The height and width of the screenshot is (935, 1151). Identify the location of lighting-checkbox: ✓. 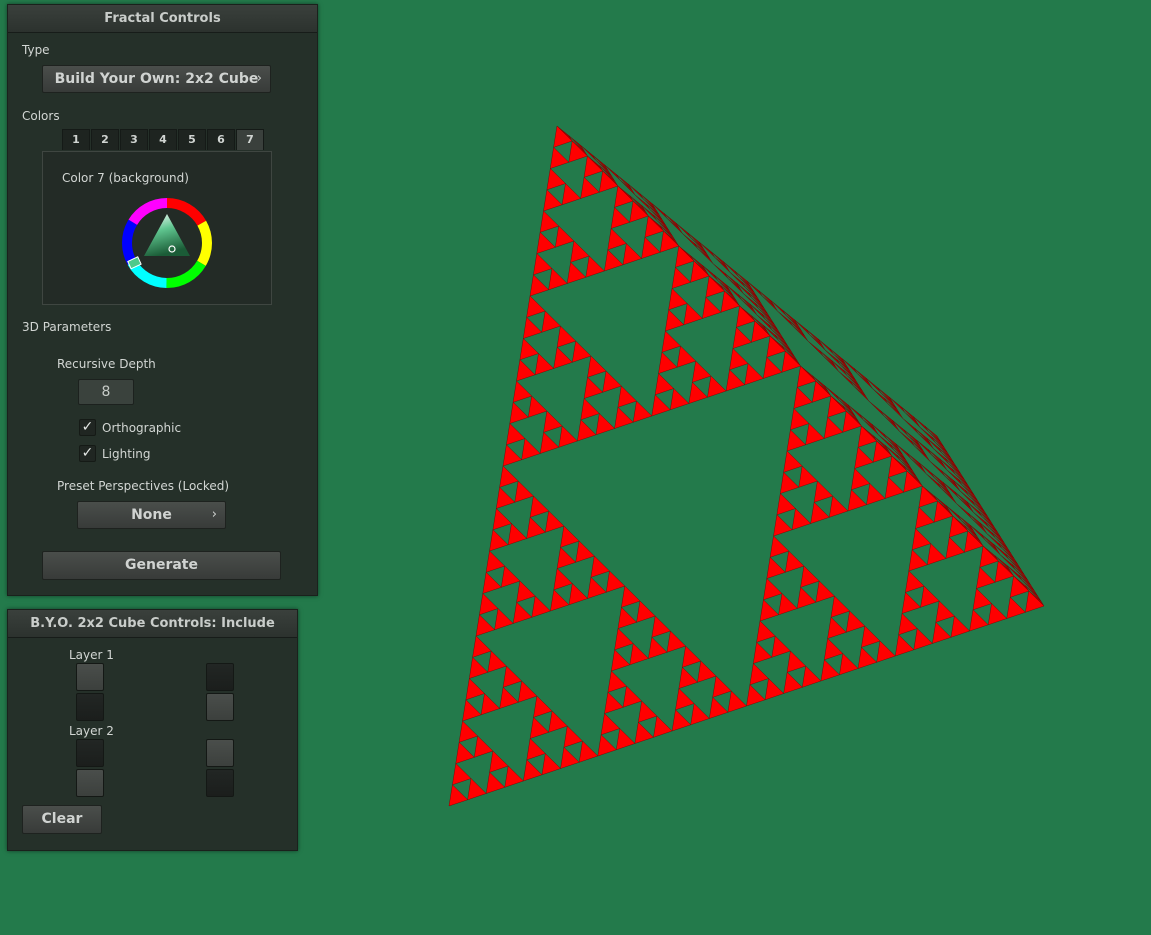
(87, 453).